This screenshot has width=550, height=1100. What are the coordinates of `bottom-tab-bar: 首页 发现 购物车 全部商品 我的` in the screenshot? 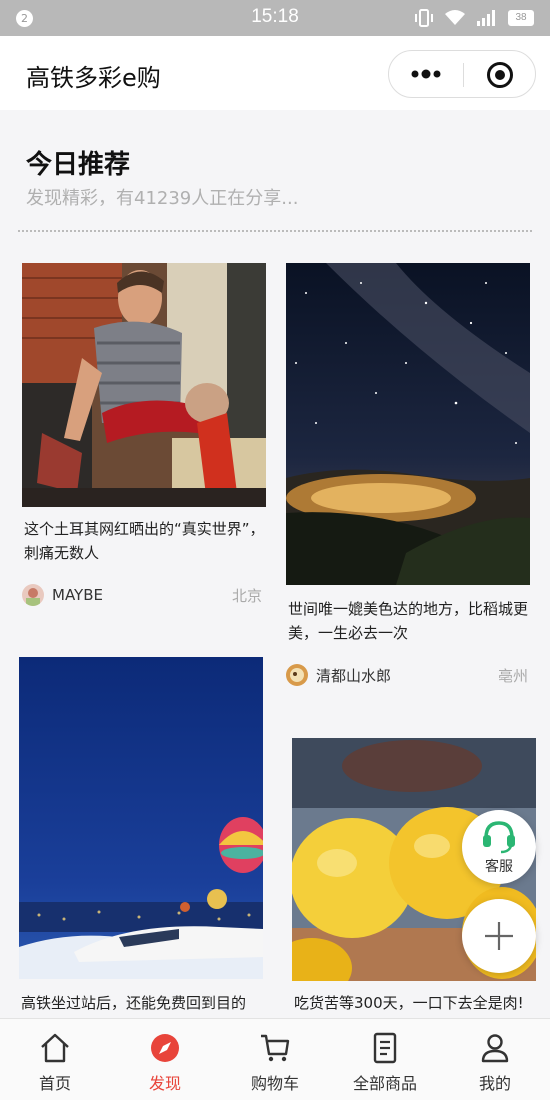 It's located at (275, 1059).